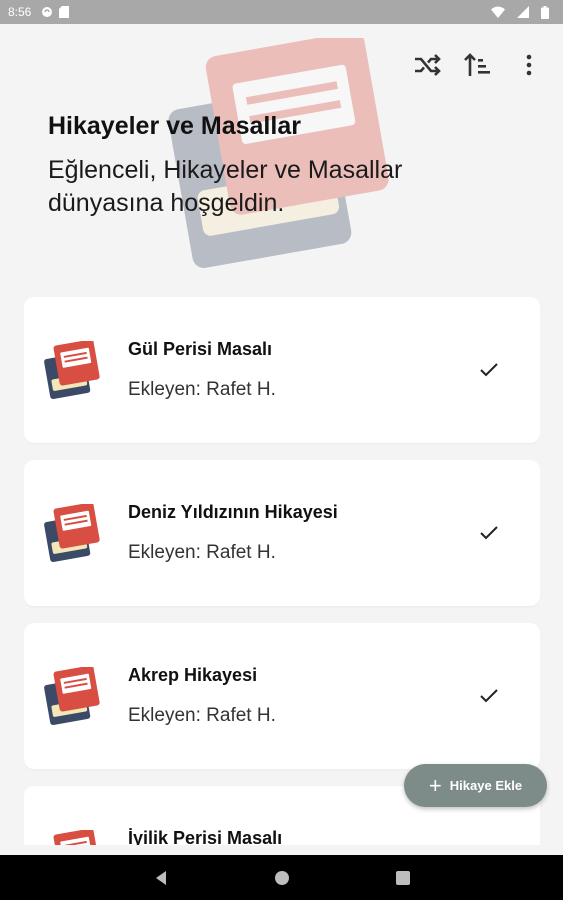 The height and width of the screenshot is (900, 563). I want to click on story-title: Gül Perisi Masalı, so click(200, 349).